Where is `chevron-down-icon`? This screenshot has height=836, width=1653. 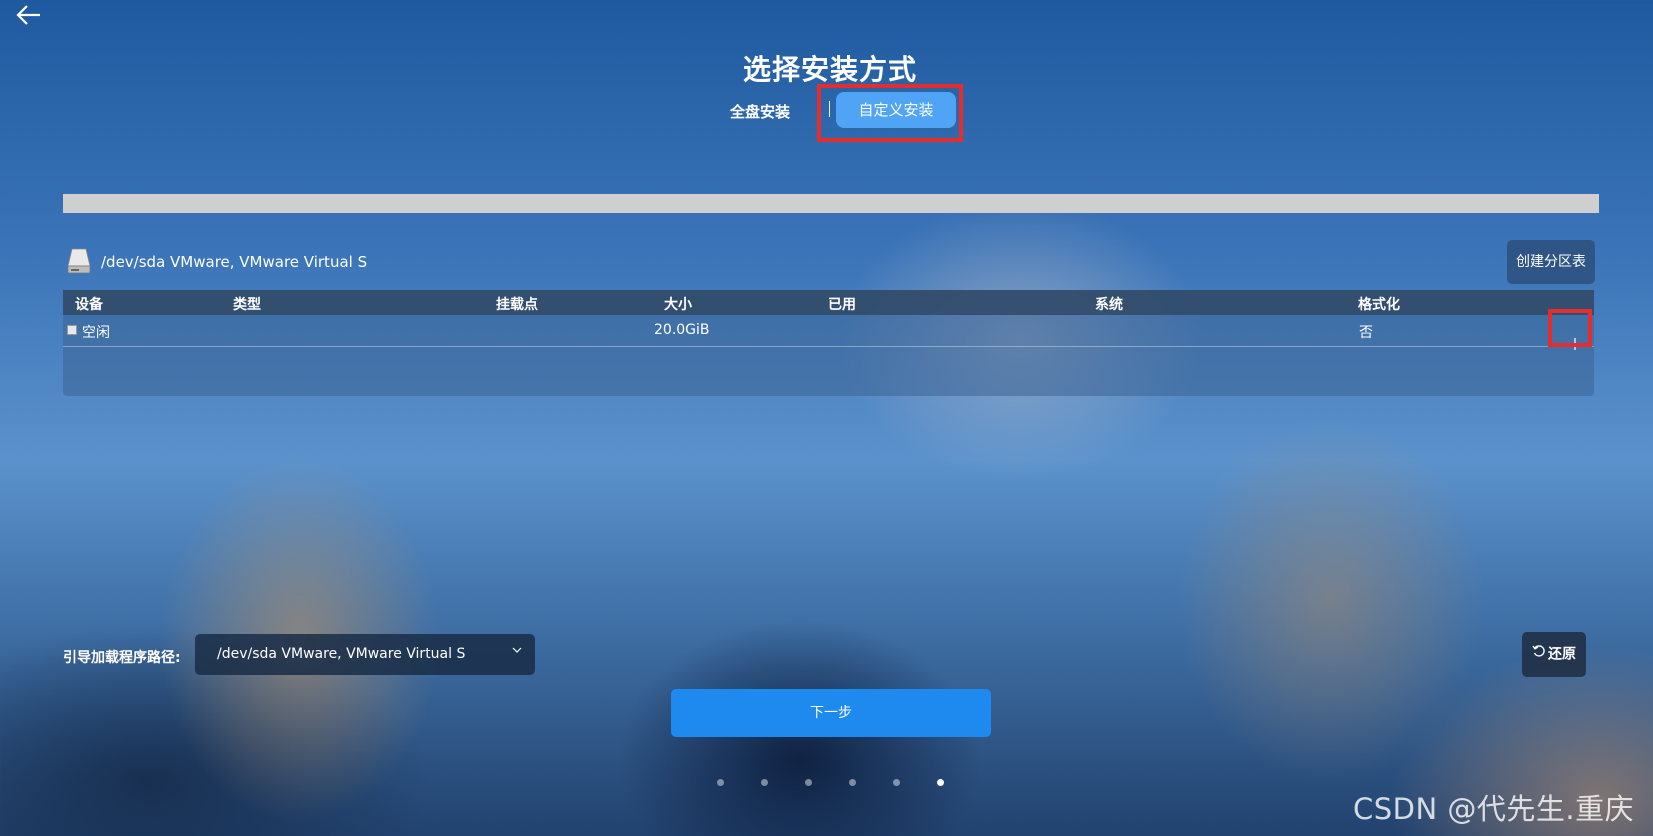 chevron-down-icon is located at coordinates (517, 652).